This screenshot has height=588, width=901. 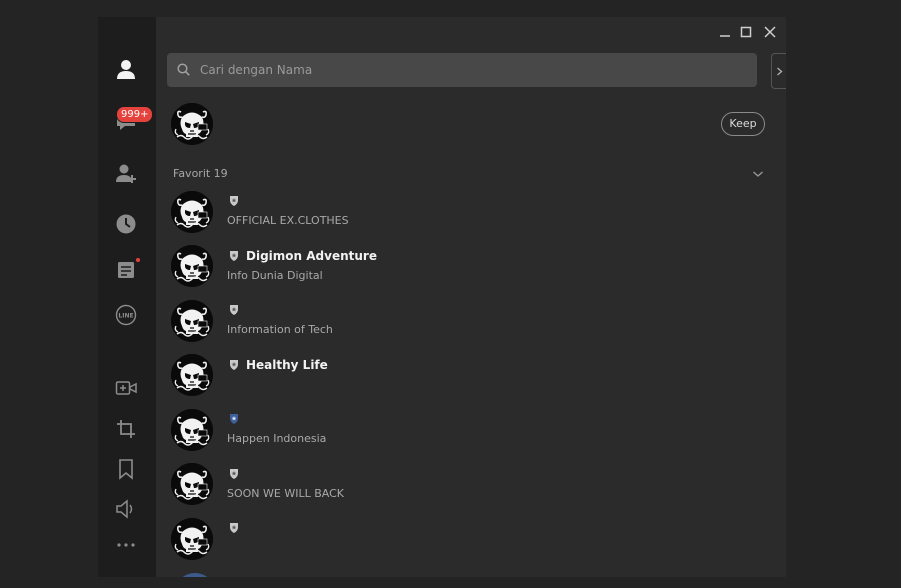 I want to click on my-profile-avatar, so click(x=192, y=124).